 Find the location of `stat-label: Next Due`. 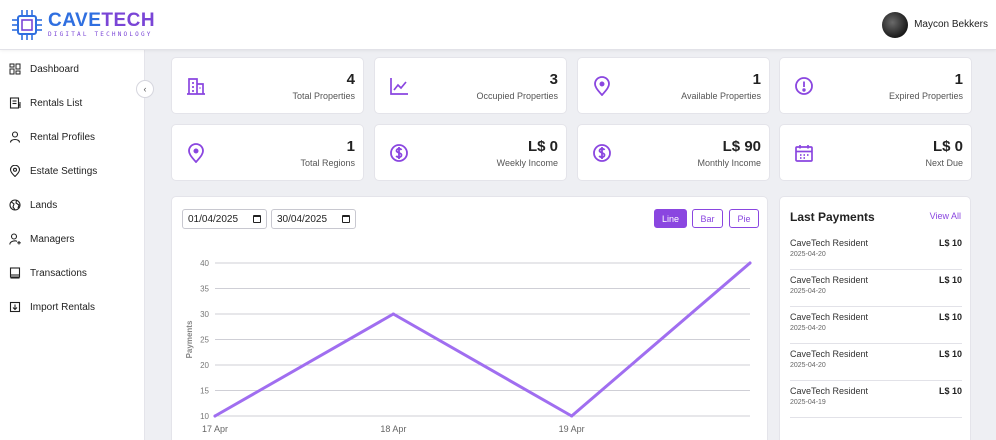

stat-label: Next Due is located at coordinates (944, 163).